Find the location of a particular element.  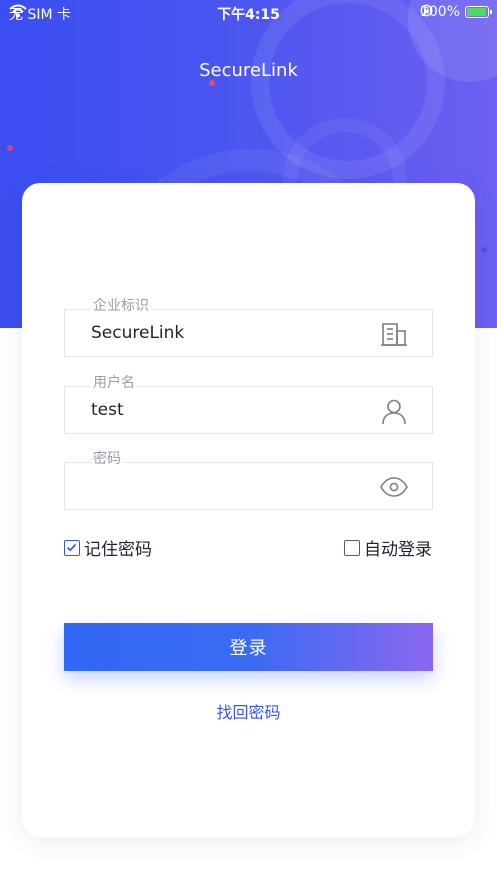

remember-password-checkbox is located at coordinates (72, 547).